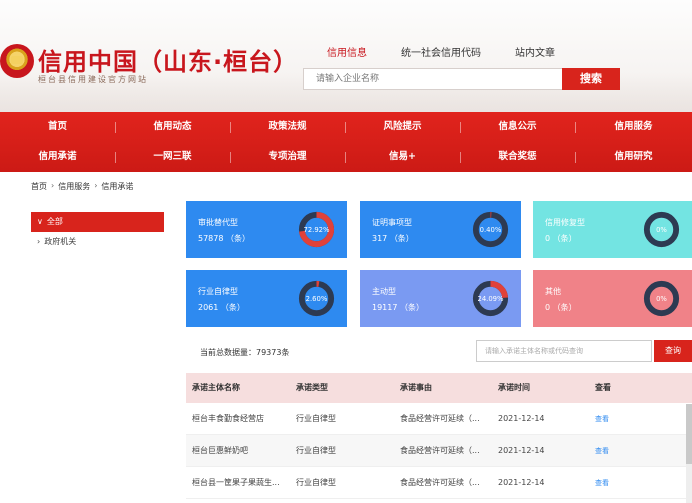  What do you see at coordinates (17, 61) in the screenshot?
I see `national-emblem-icon` at bounding box center [17, 61].